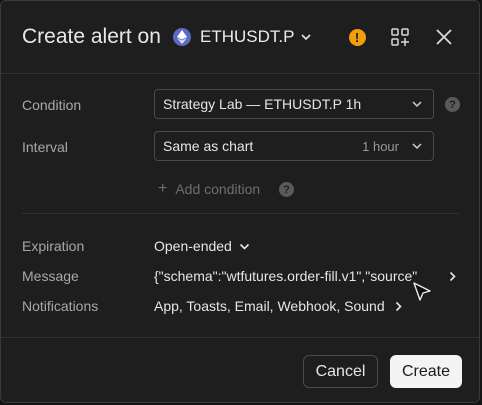  I want to click on expiration-selector: Open-ended, so click(202, 246).